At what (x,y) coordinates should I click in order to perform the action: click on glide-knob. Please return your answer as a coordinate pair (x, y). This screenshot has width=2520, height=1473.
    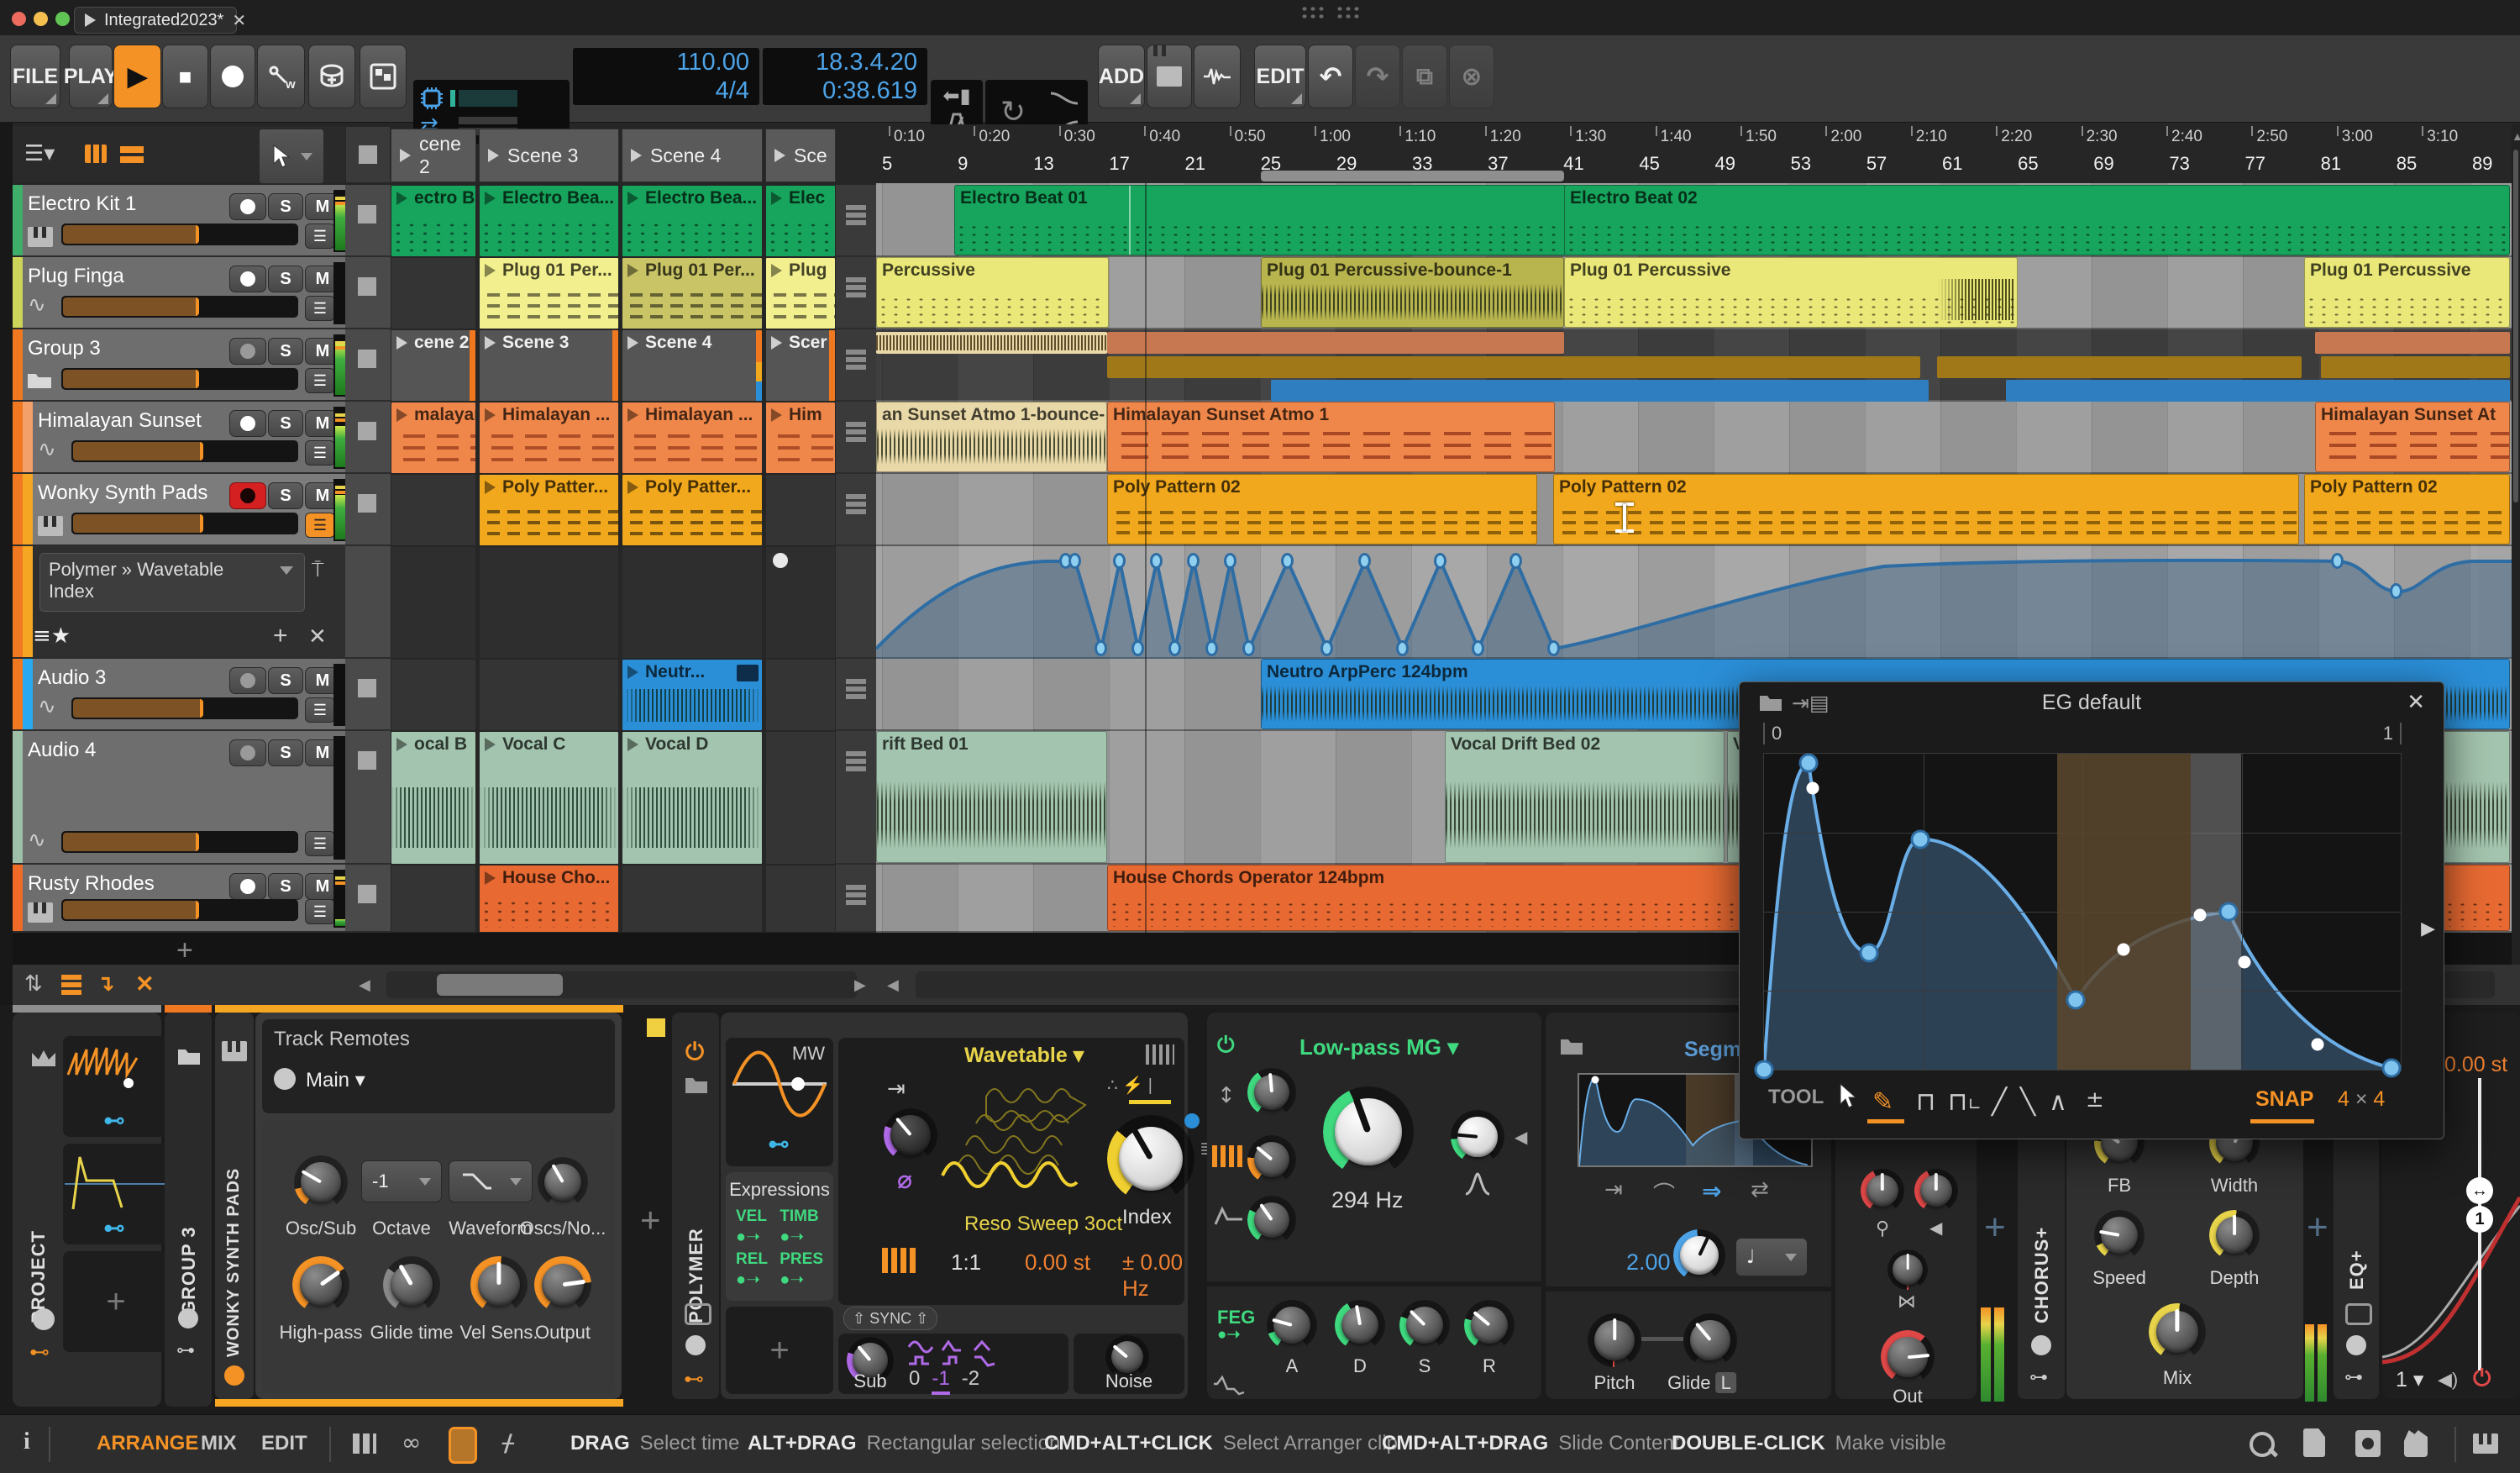
    Looking at the image, I should click on (1710, 1340).